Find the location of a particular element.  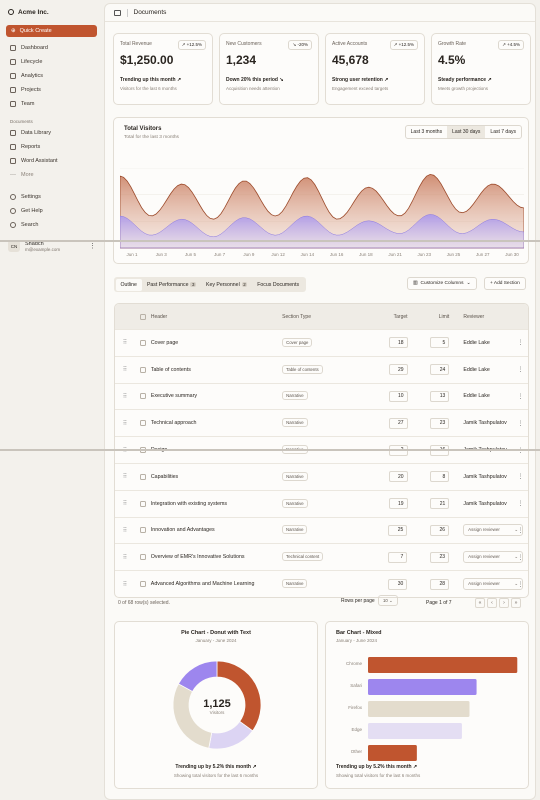

target-input: 25 is located at coordinates (398, 530).